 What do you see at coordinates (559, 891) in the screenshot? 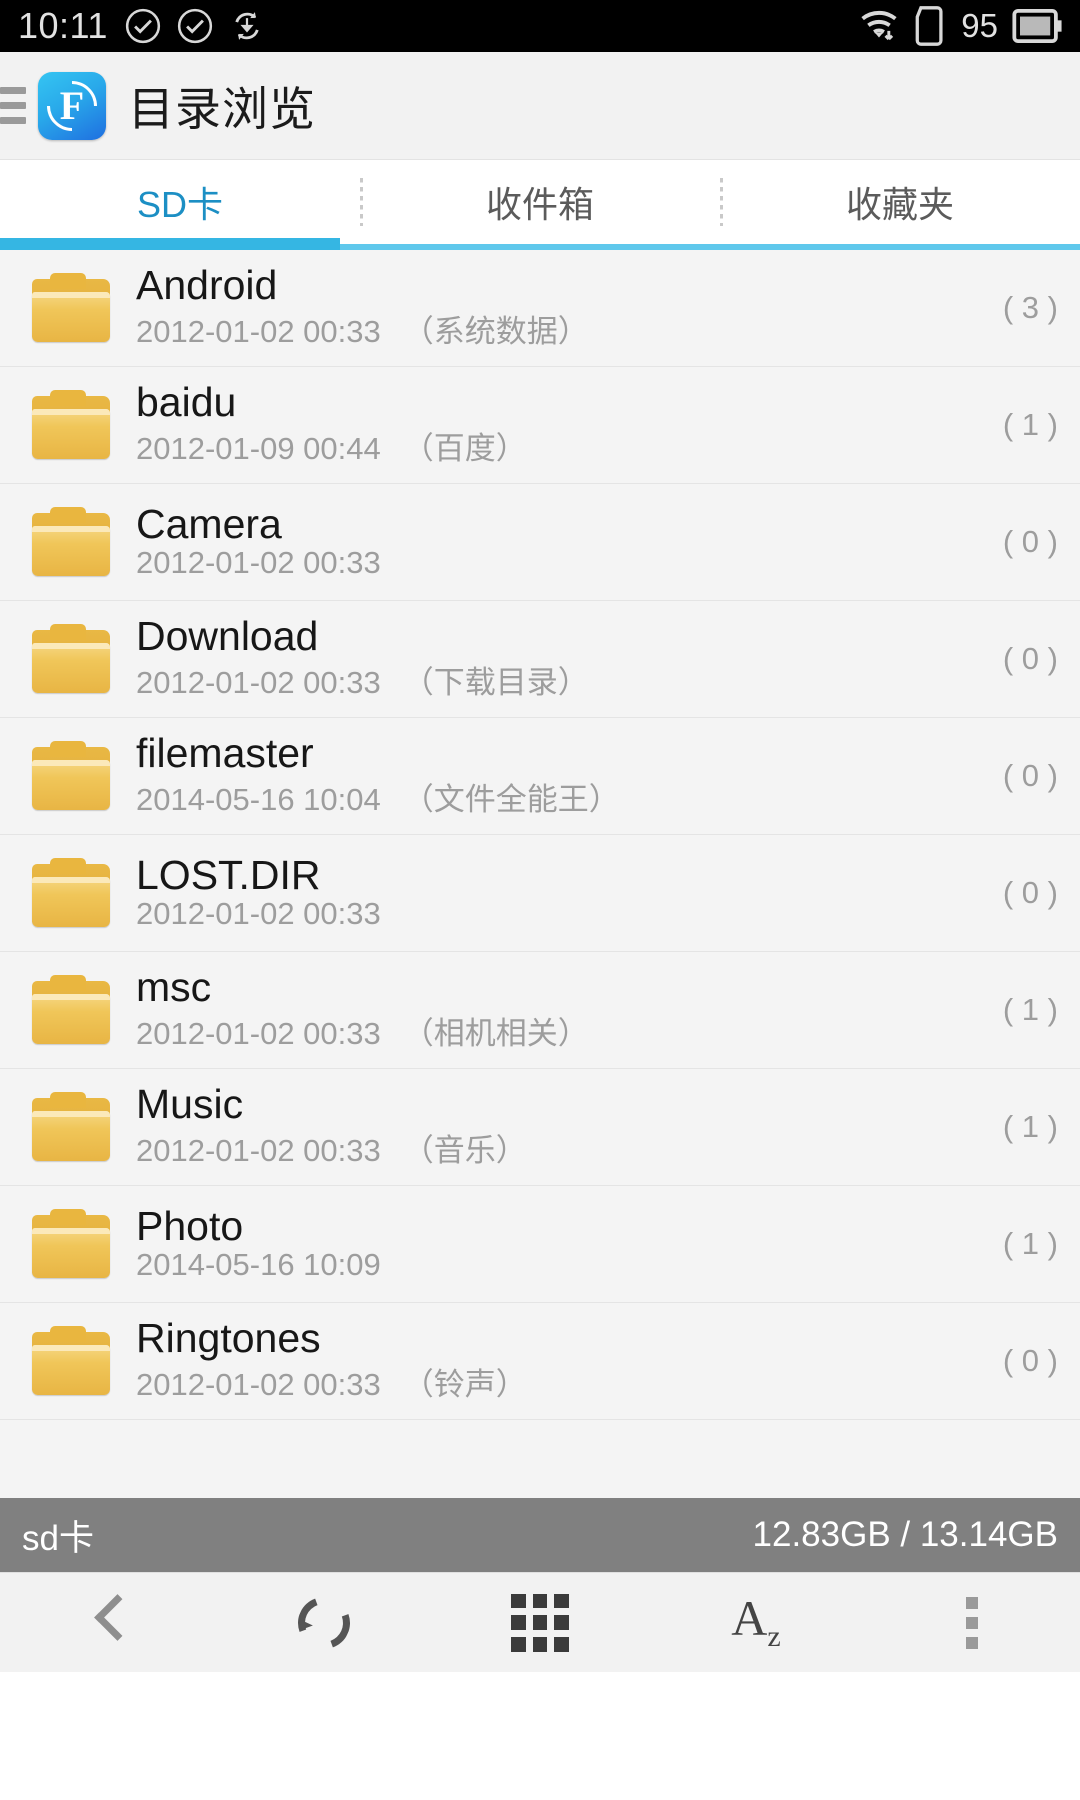
I see `row-text: LOST.DIR 2012-01-02 00:33` at bounding box center [559, 891].